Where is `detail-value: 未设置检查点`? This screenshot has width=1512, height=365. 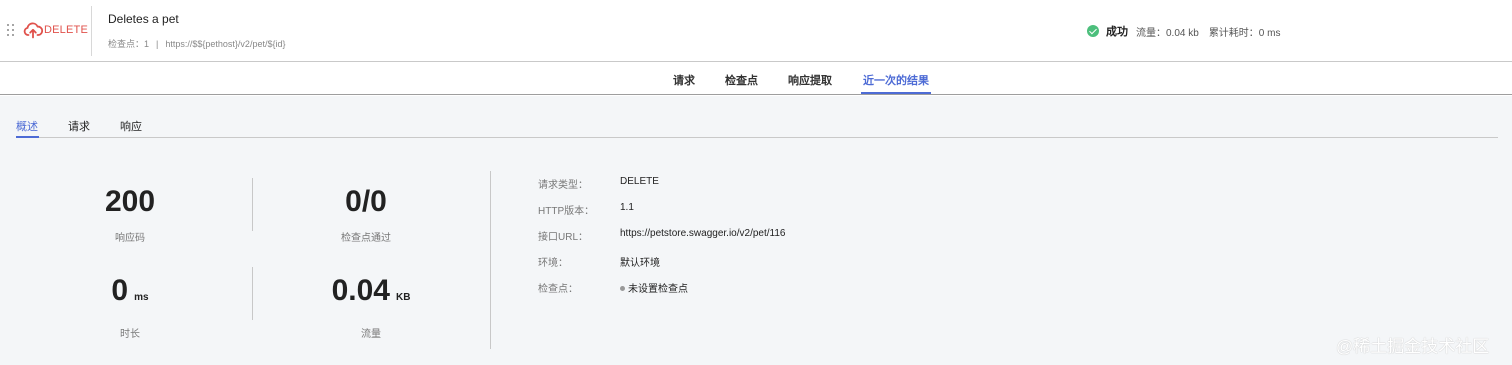 detail-value: 未设置检查点 is located at coordinates (658, 289).